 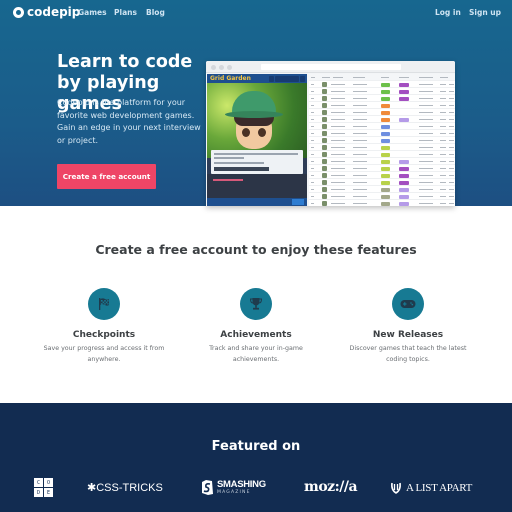 What do you see at coordinates (302, 78) in the screenshot?
I see `next-level-icon` at bounding box center [302, 78].